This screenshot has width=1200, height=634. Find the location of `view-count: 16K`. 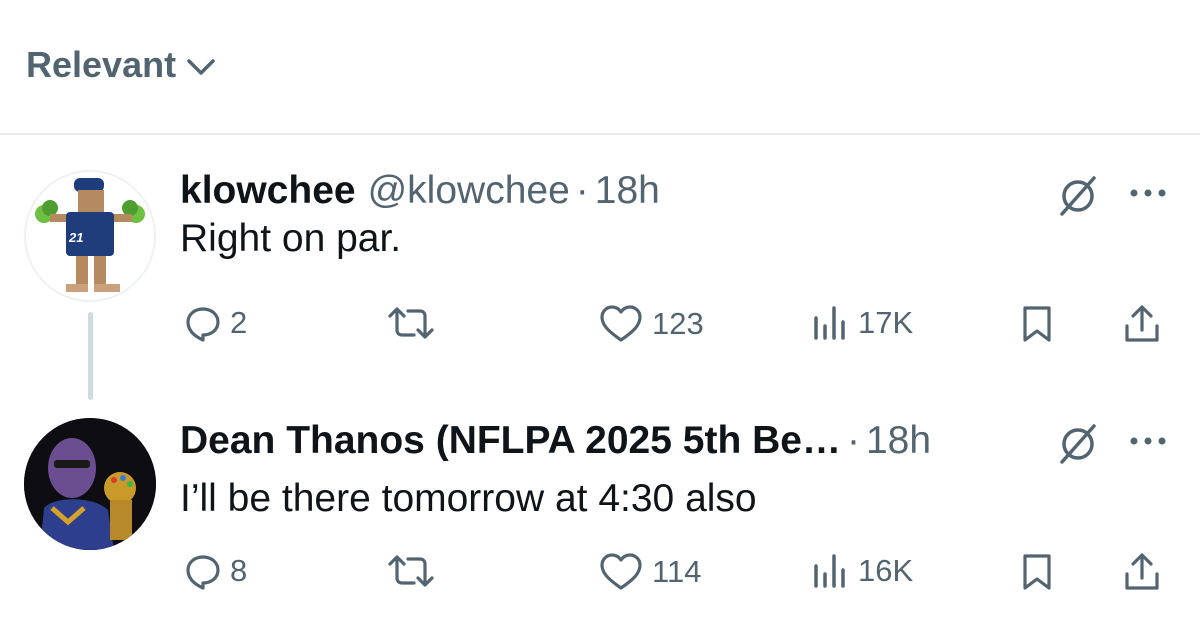

view-count: 16K is located at coordinates (886, 570).